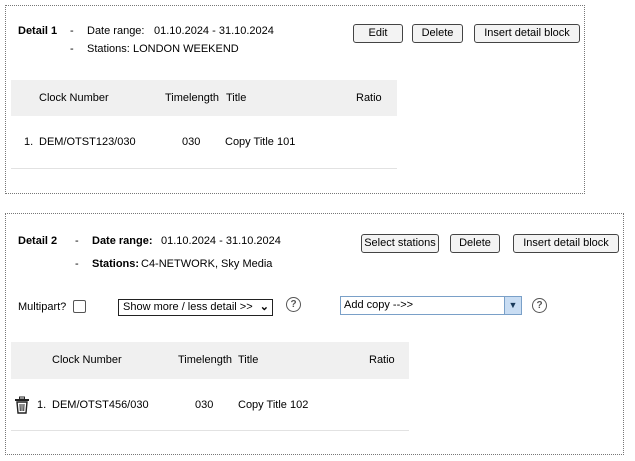 The image size is (635, 461). Describe the element at coordinates (378, 33) in the screenshot. I see `edit-button: Edit` at that location.